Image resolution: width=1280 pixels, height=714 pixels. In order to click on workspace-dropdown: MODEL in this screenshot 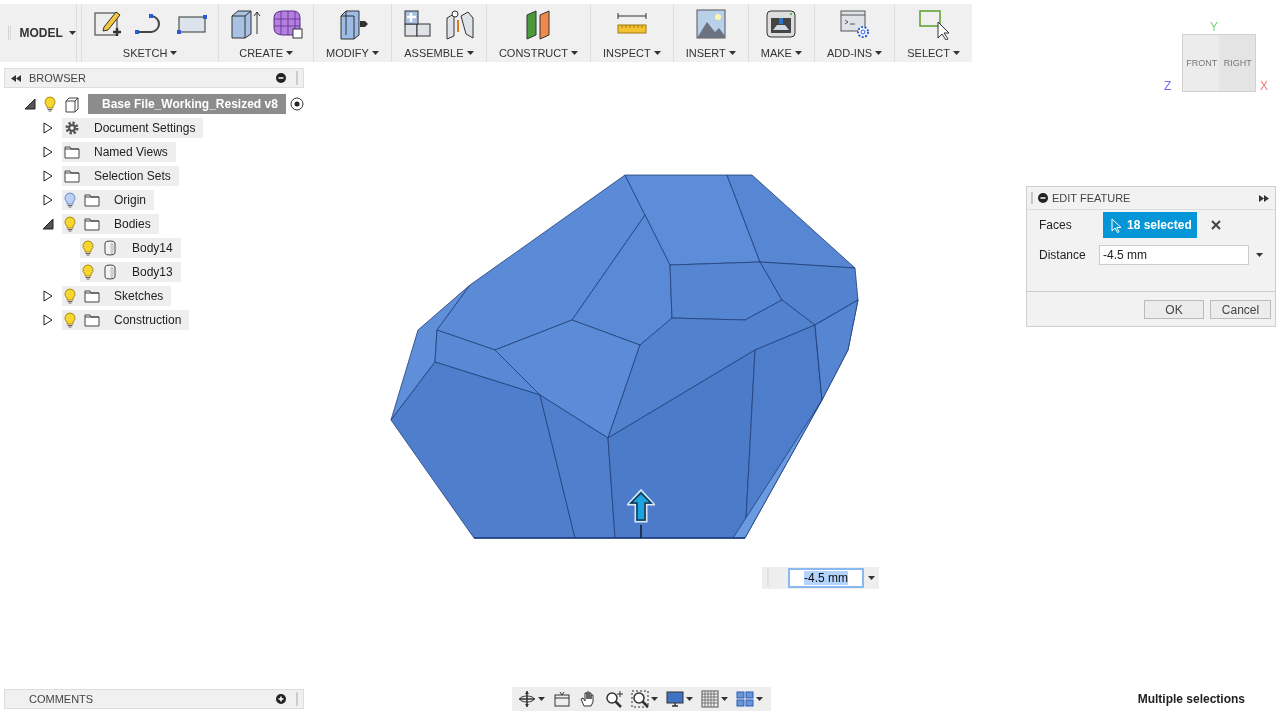, I will do `click(48, 33)`.